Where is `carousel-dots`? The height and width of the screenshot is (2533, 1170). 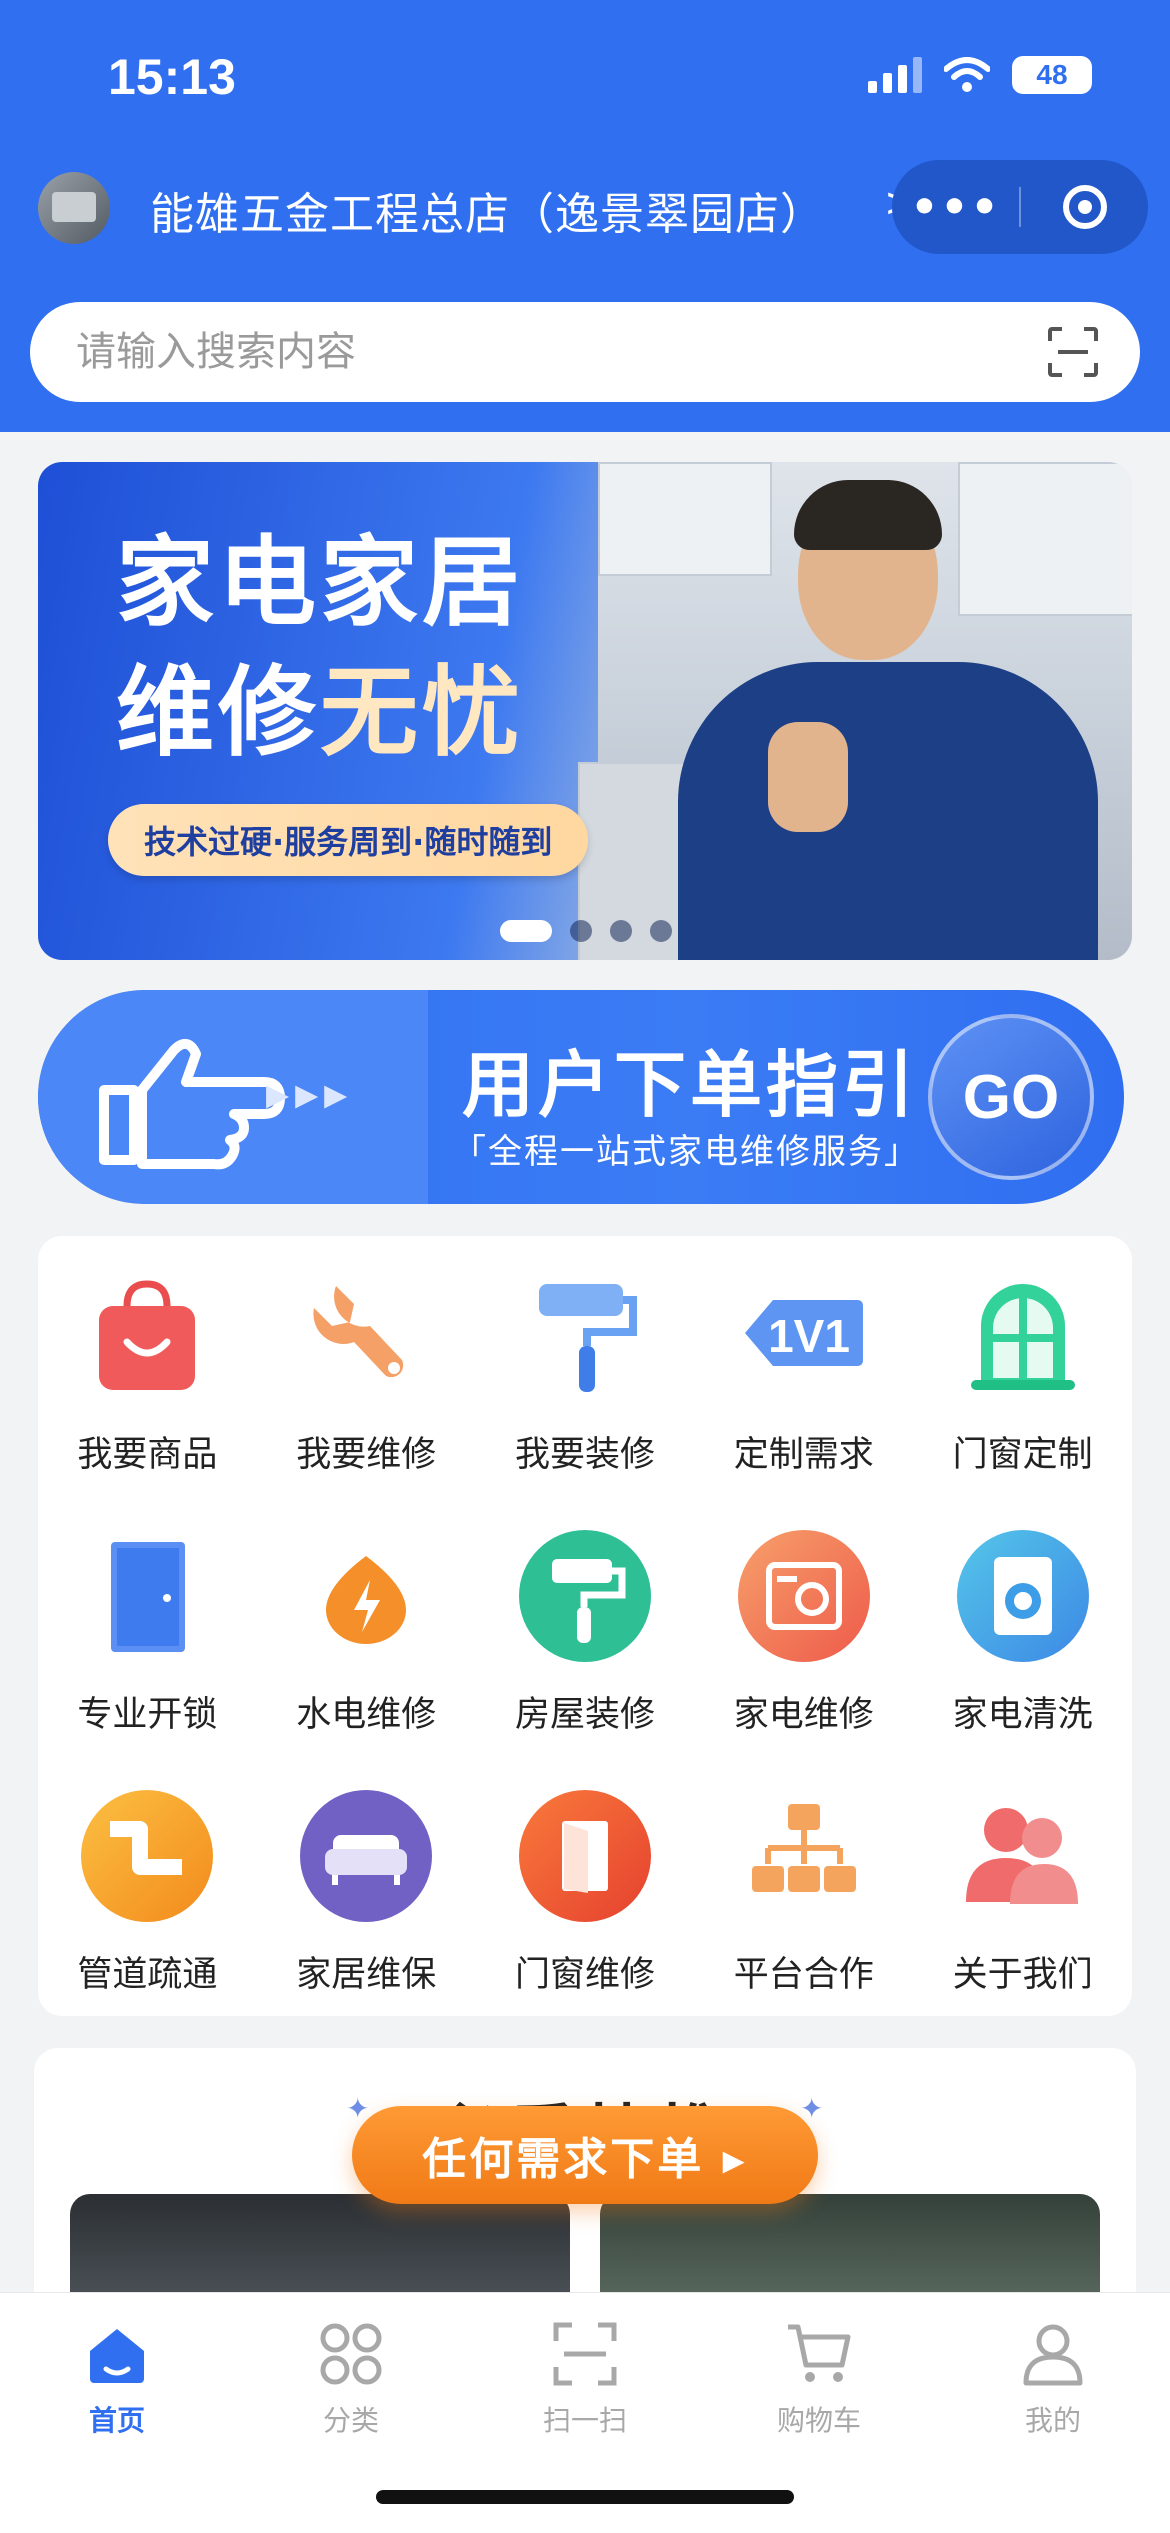
carousel-dots is located at coordinates (586, 931).